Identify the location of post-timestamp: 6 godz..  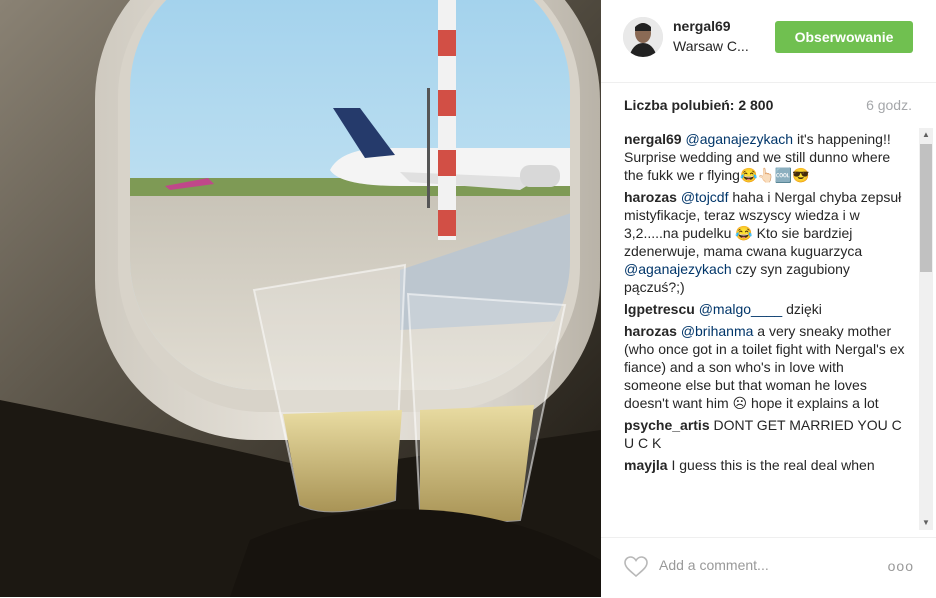
(889, 105).